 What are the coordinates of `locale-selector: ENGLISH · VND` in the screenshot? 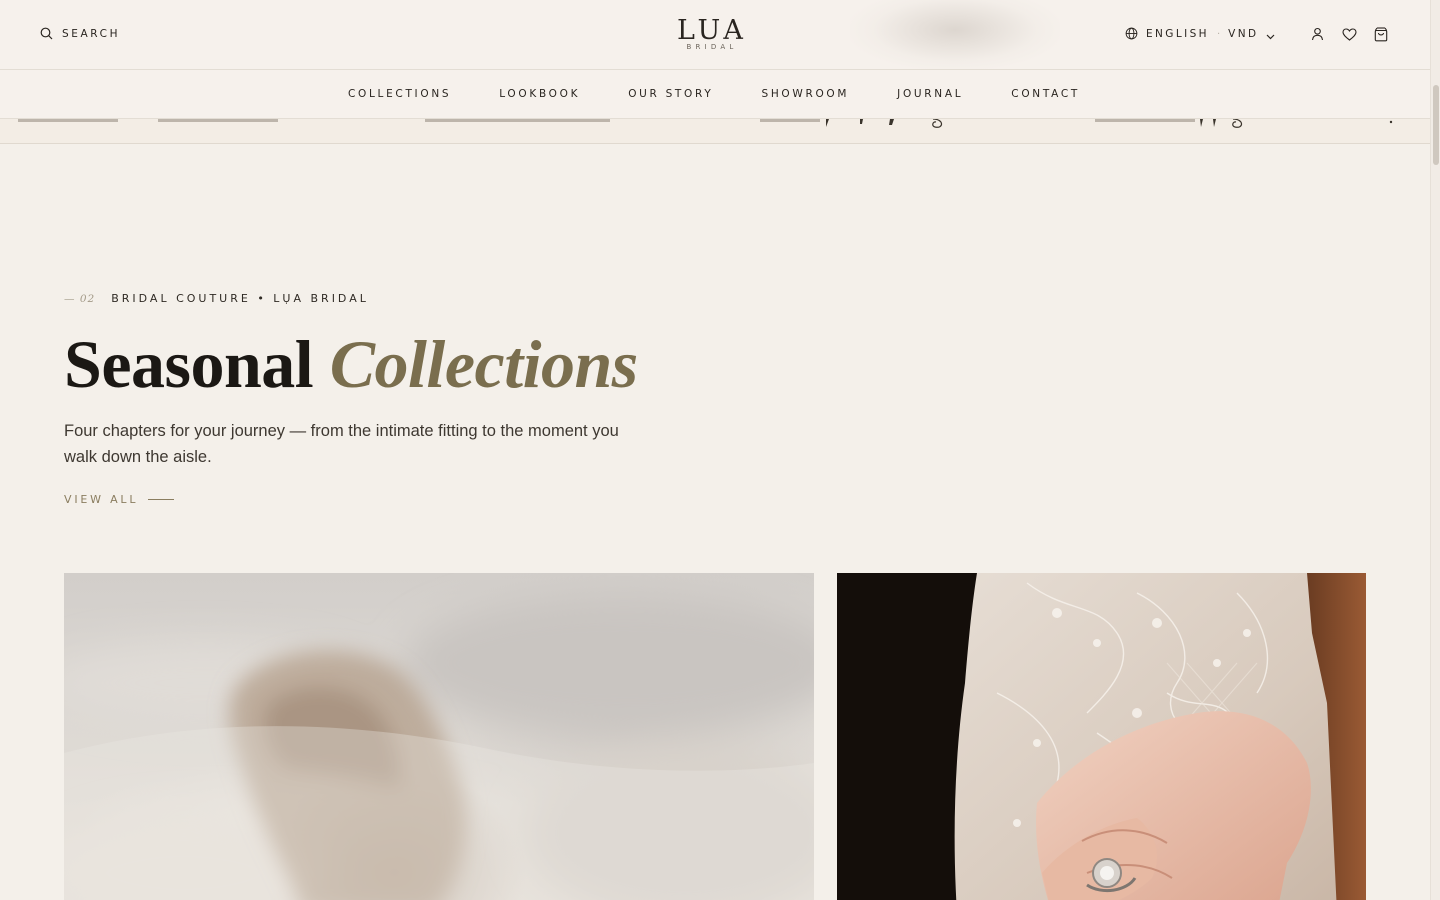 It's located at (1200, 34).